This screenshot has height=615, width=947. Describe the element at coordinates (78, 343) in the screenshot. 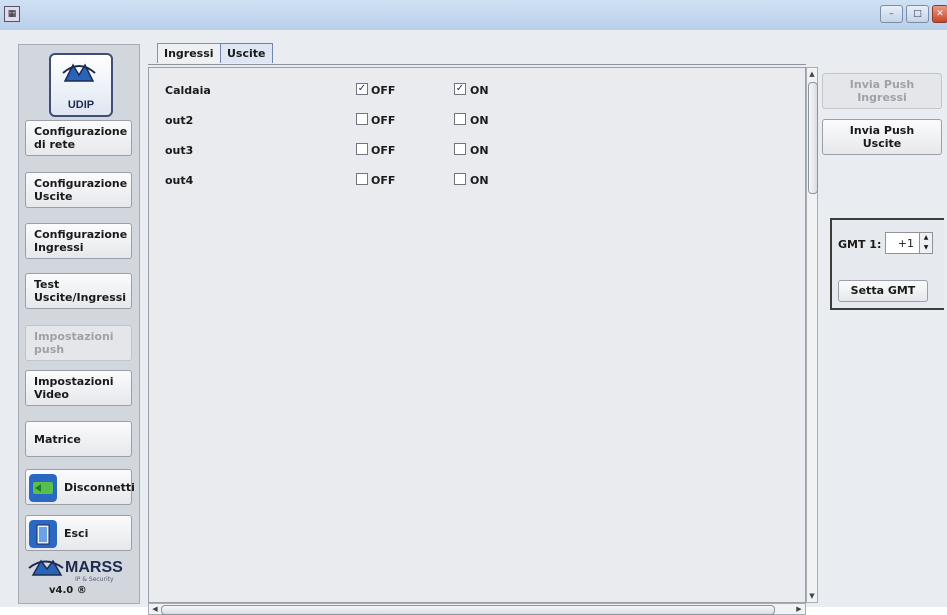

I see `push-settings-button: Impostazioni push` at that location.